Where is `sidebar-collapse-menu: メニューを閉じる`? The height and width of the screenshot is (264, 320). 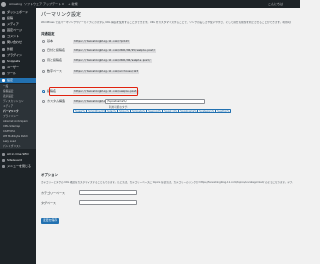 sidebar-collapse-menu: メニューを閉じる is located at coordinates (18, 166).